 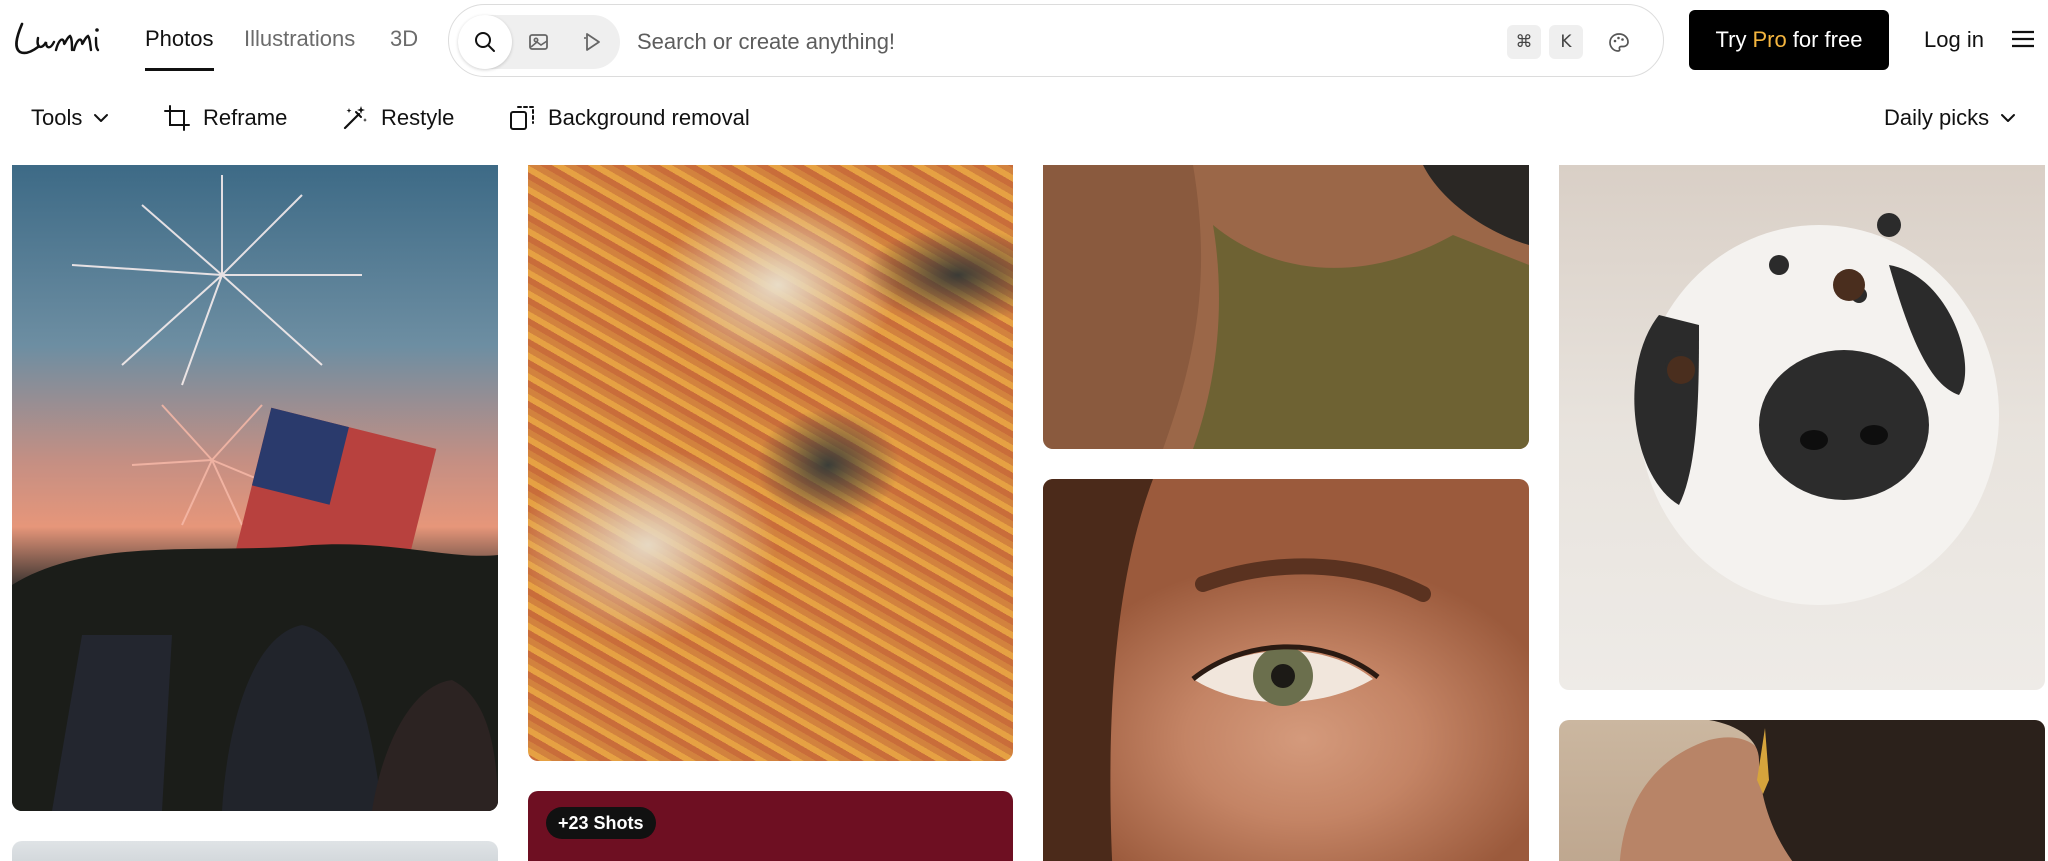 I want to click on login-link: Log in, so click(x=1954, y=40).